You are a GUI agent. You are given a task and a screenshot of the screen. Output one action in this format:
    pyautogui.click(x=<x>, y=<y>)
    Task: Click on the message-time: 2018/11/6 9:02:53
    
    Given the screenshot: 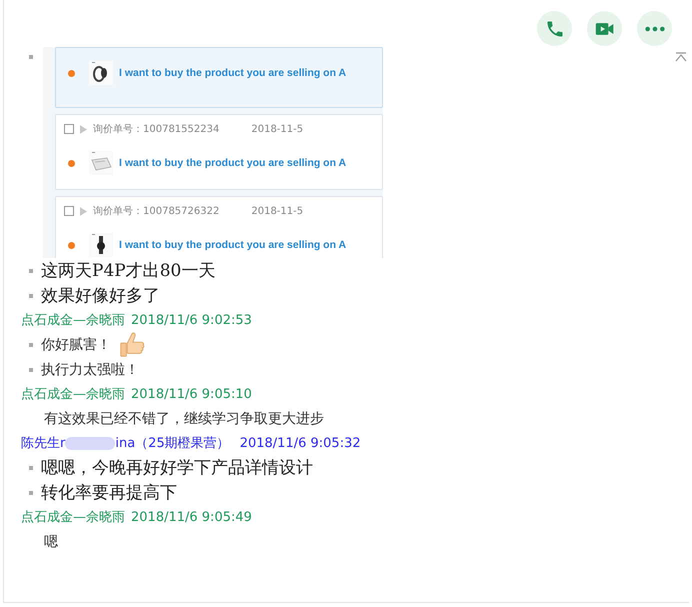 What is the action you would take?
    pyautogui.click(x=191, y=320)
    